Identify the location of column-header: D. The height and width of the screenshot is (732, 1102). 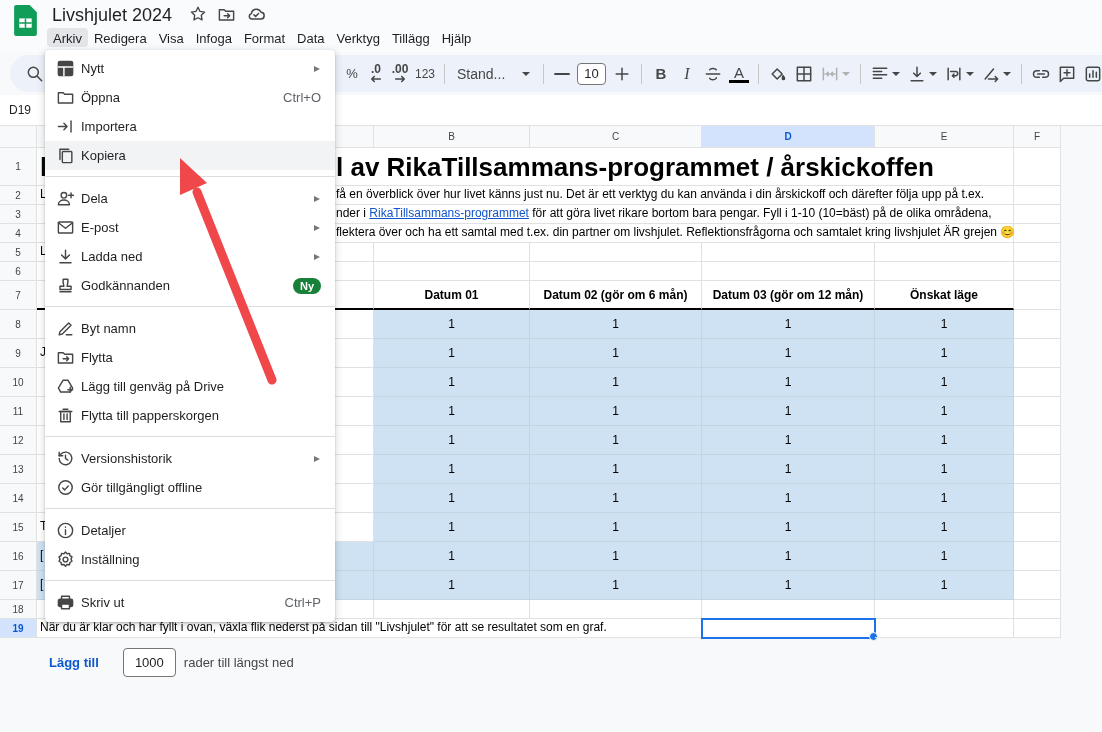
(788, 137).